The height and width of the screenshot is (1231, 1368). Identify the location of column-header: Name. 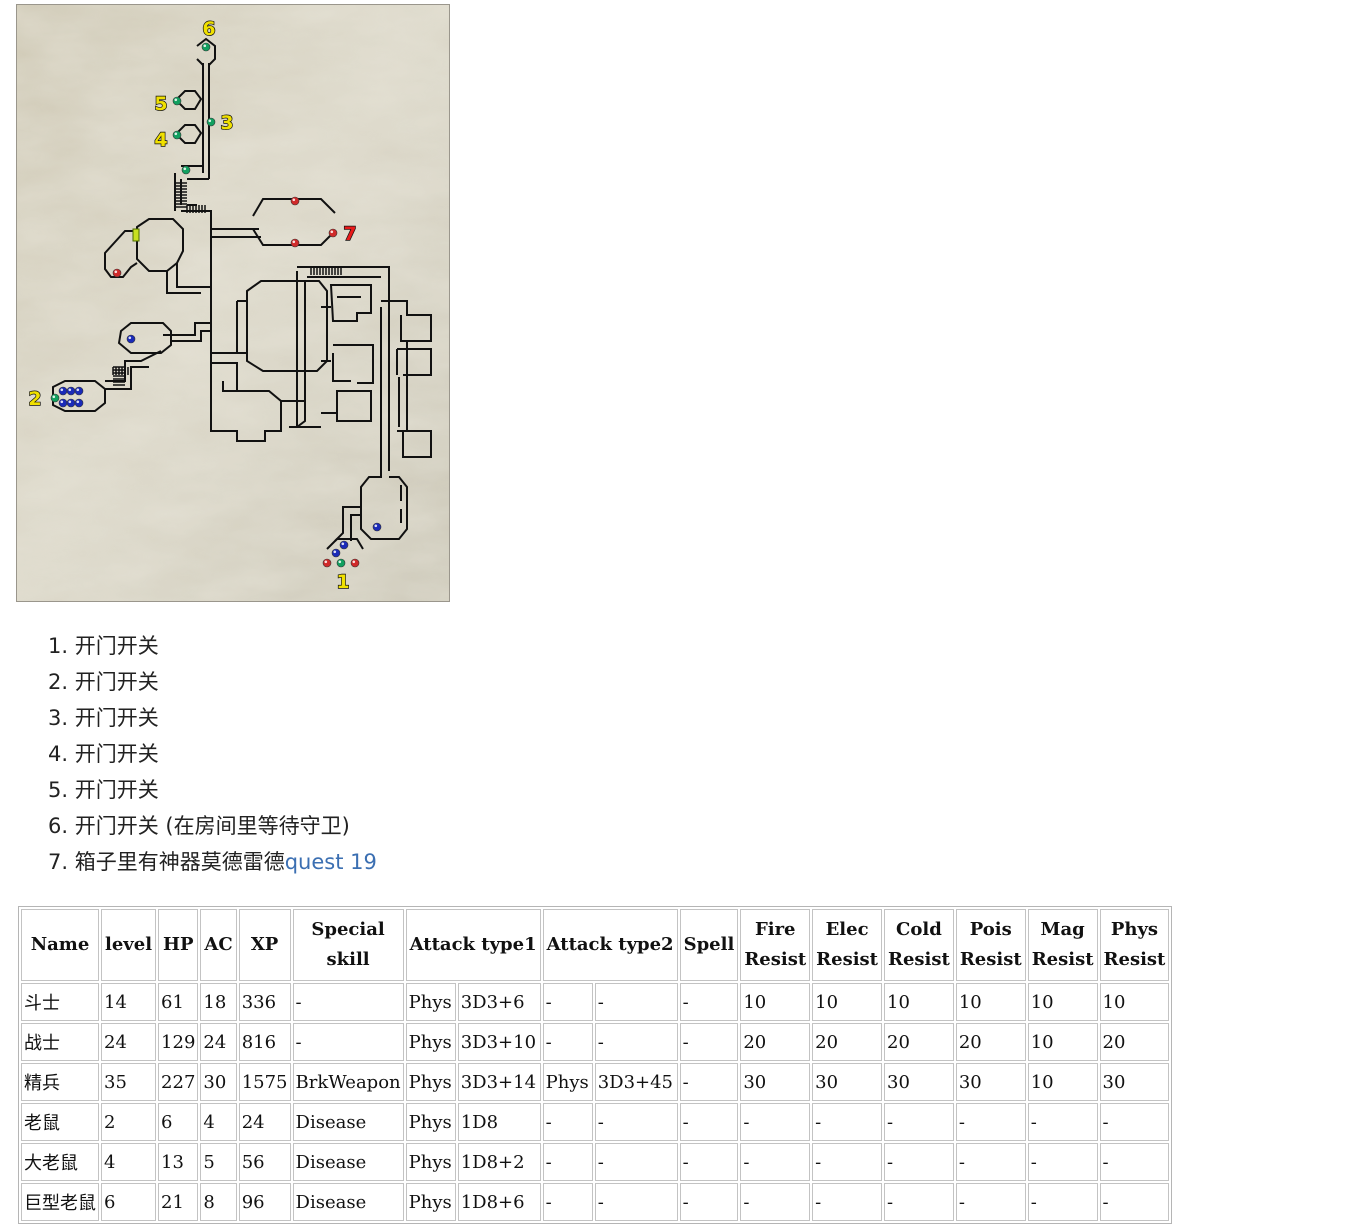
(60, 945).